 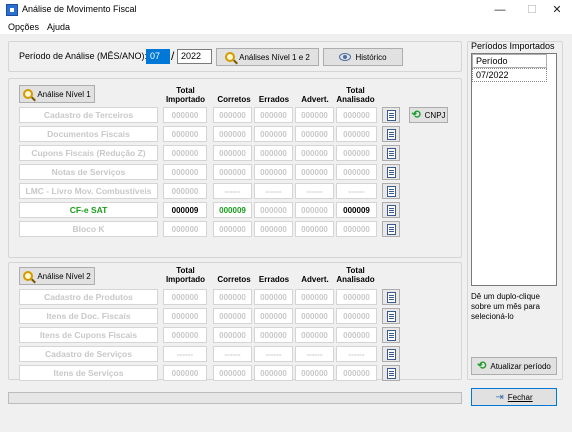 I want to click on menu-opcoes: Opções, so click(x=23, y=27).